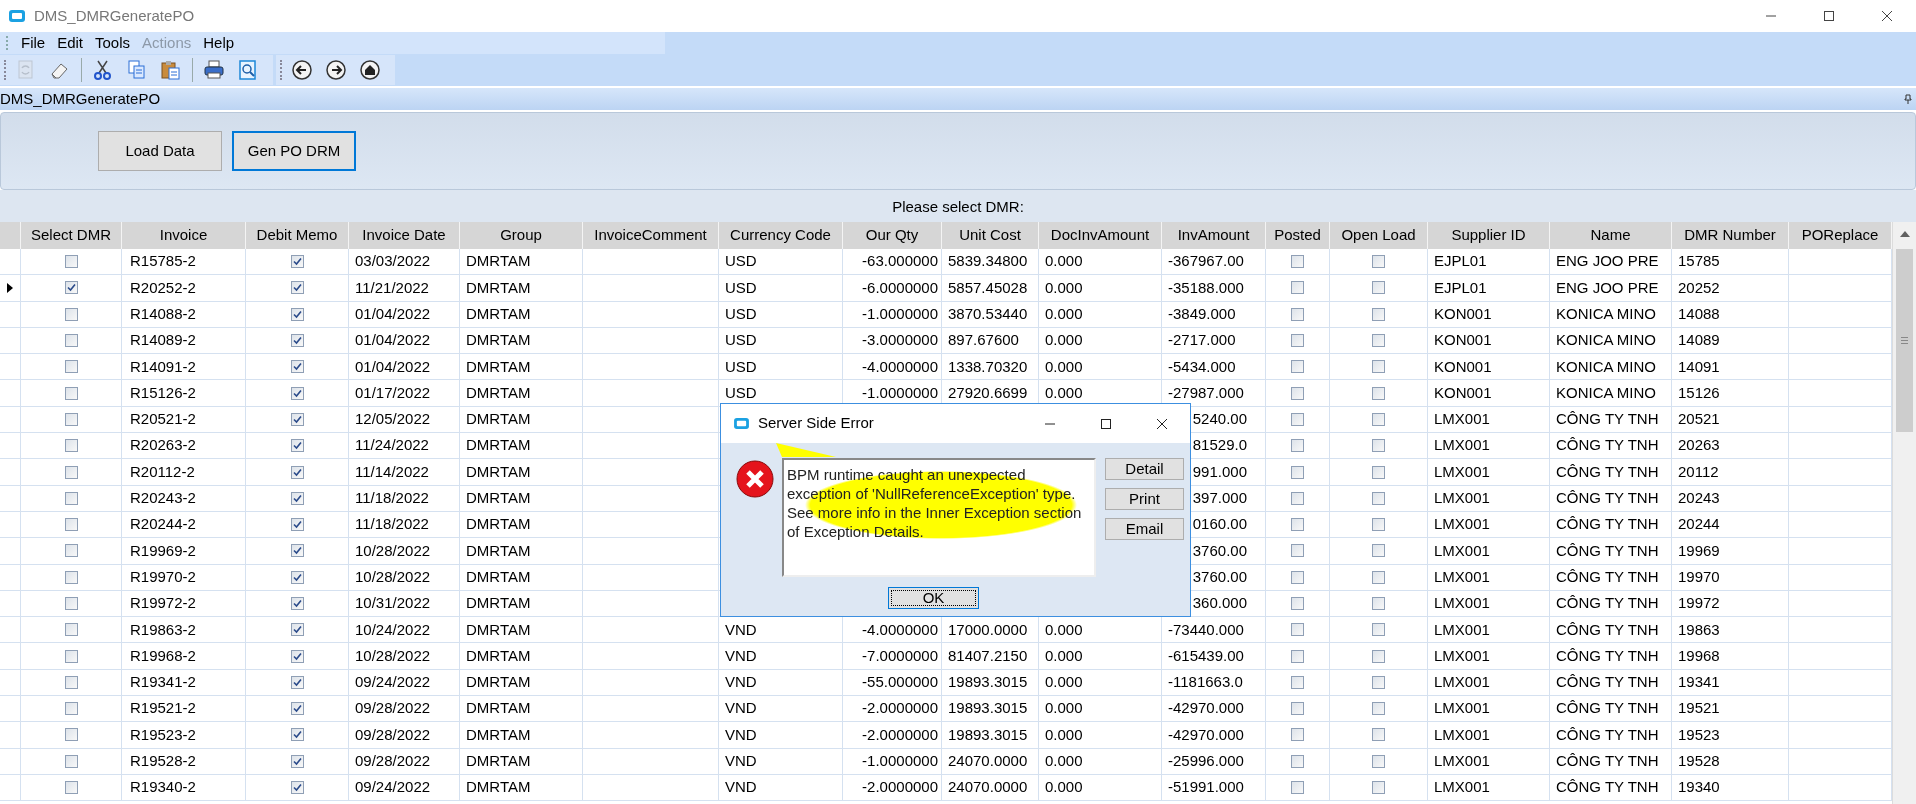 Image resolution: width=1916 pixels, height=804 pixels. Describe the element at coordinates (33, 43) in the screenshot. I see `menu-item: File` at that location.